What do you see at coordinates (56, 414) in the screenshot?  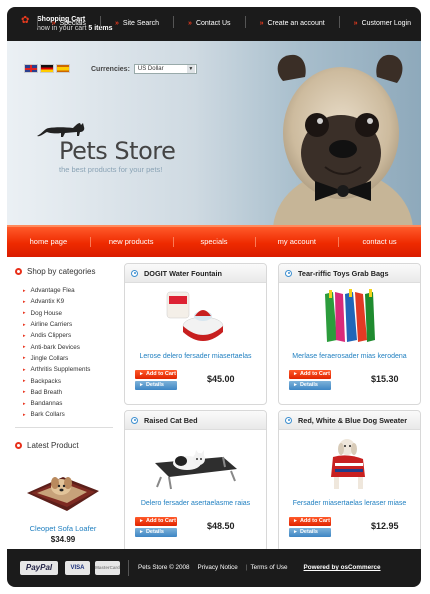 I see `category-item: ▸ Bark Collars` at bounding box center [56, 414].